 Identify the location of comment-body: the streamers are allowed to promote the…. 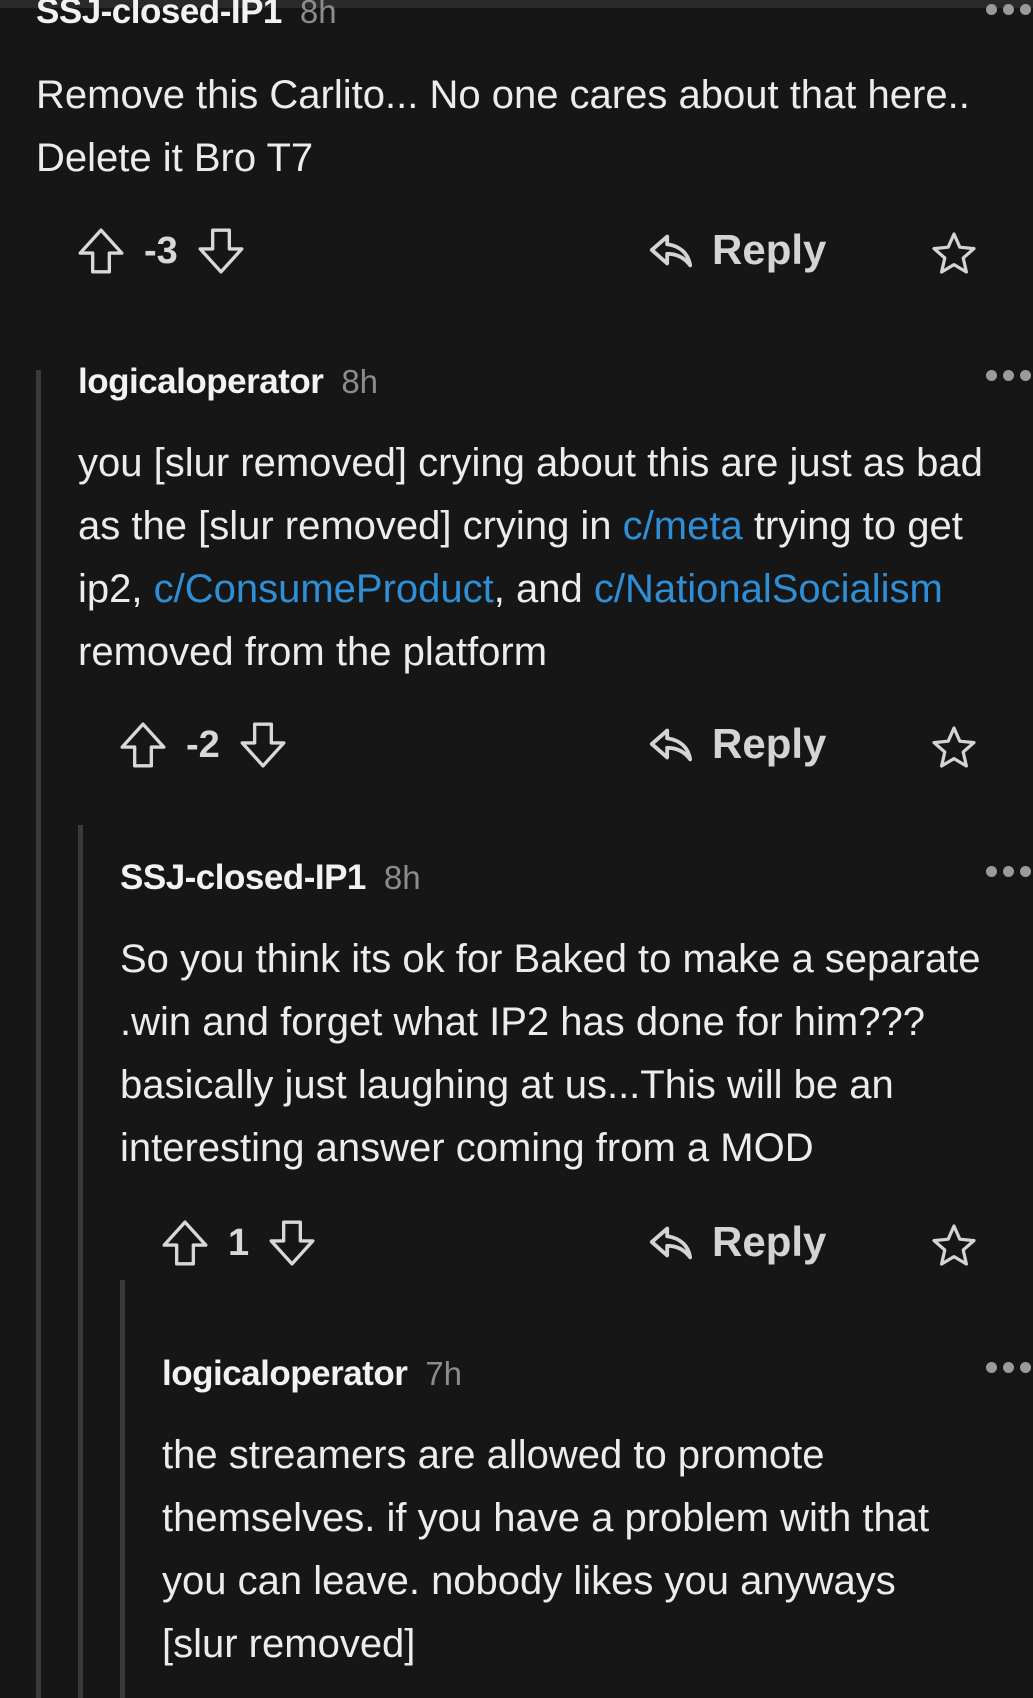
(546, 1549).